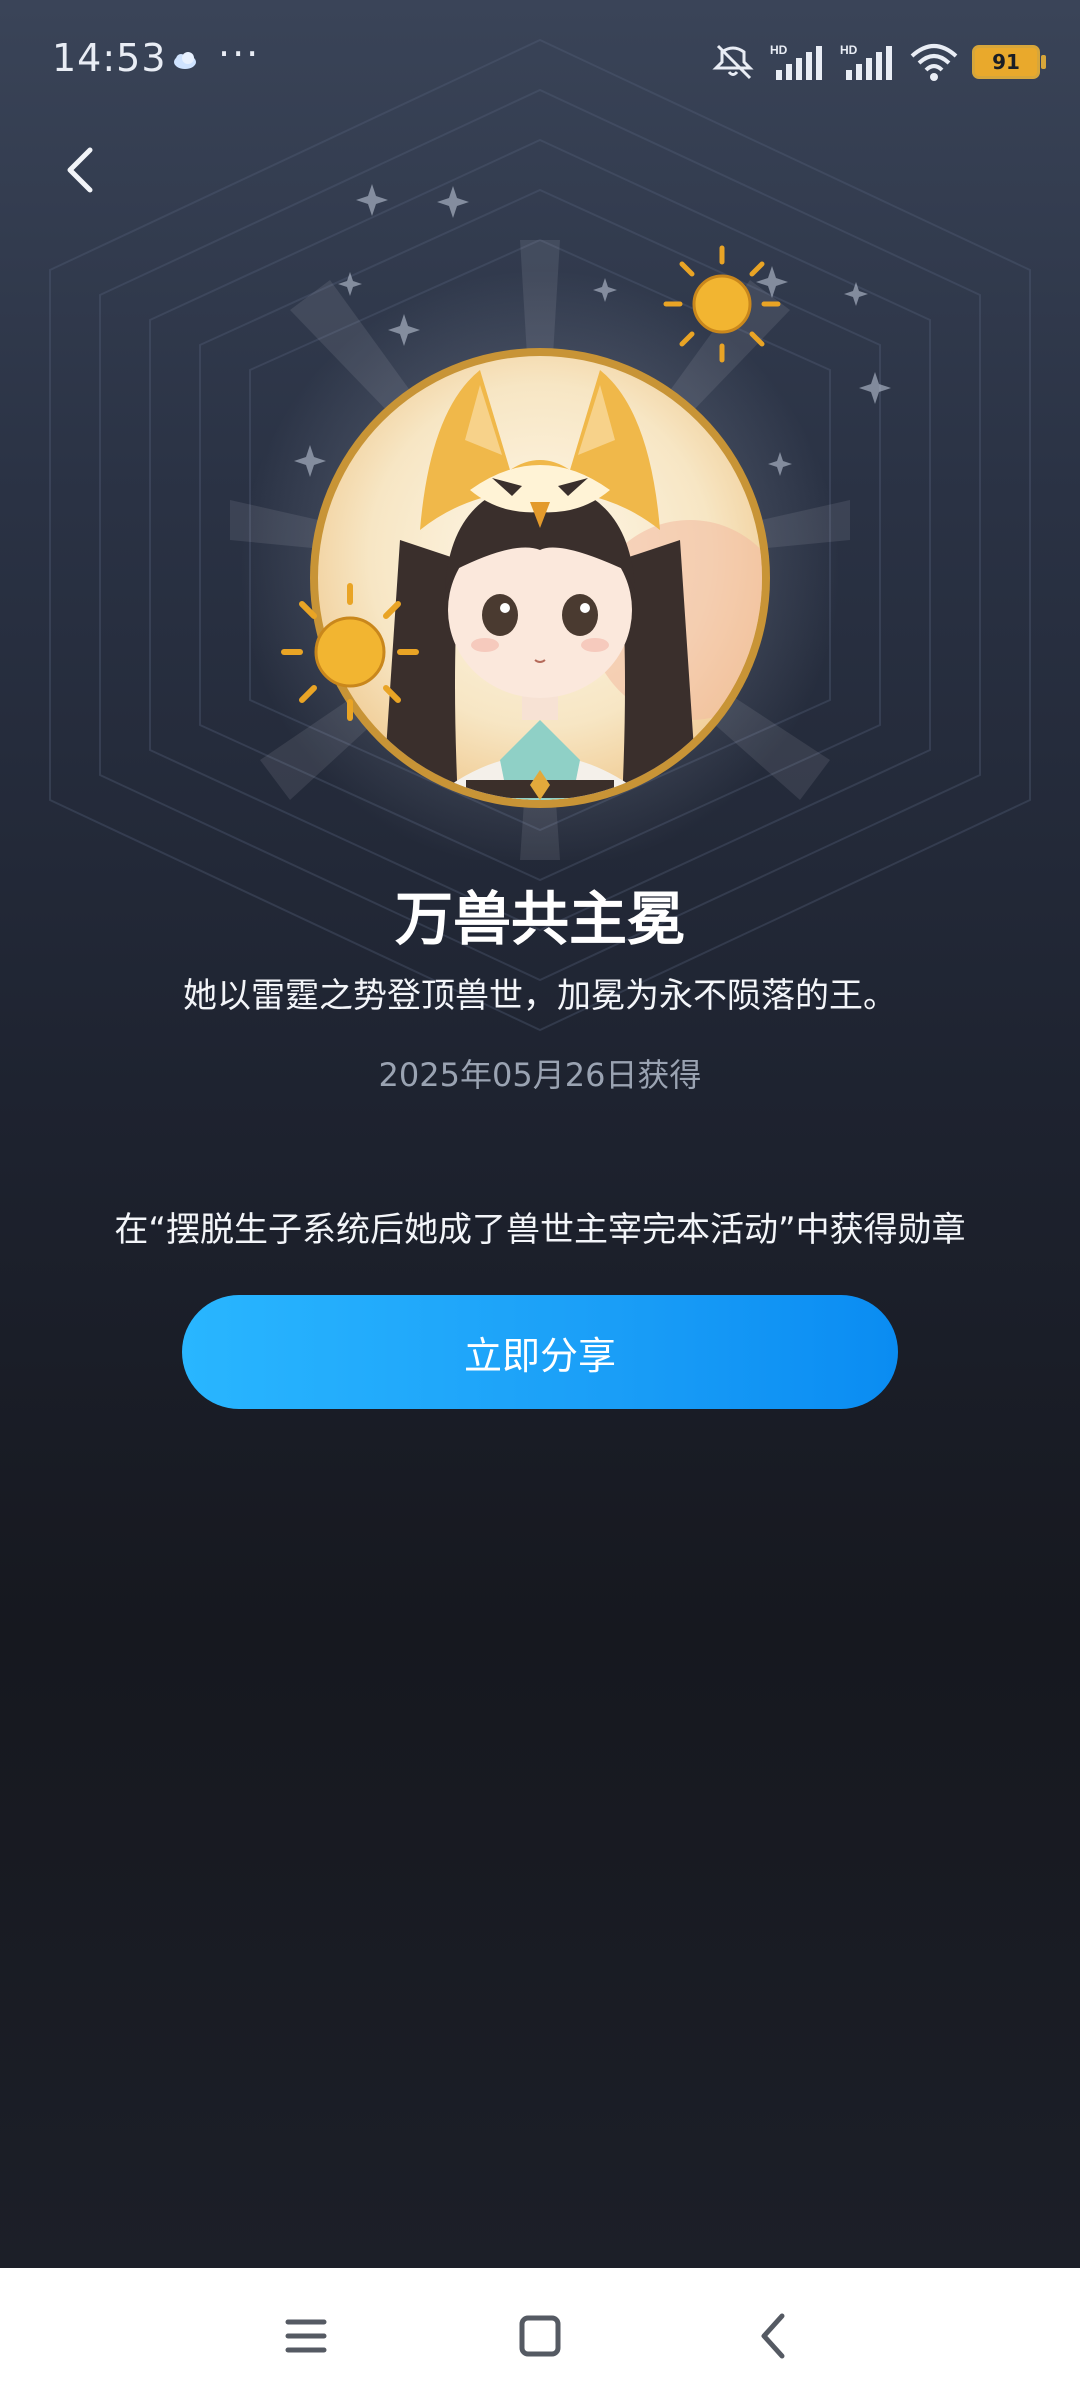  I want to click on medal-title: 万兽共主冕, so click(539, 919).